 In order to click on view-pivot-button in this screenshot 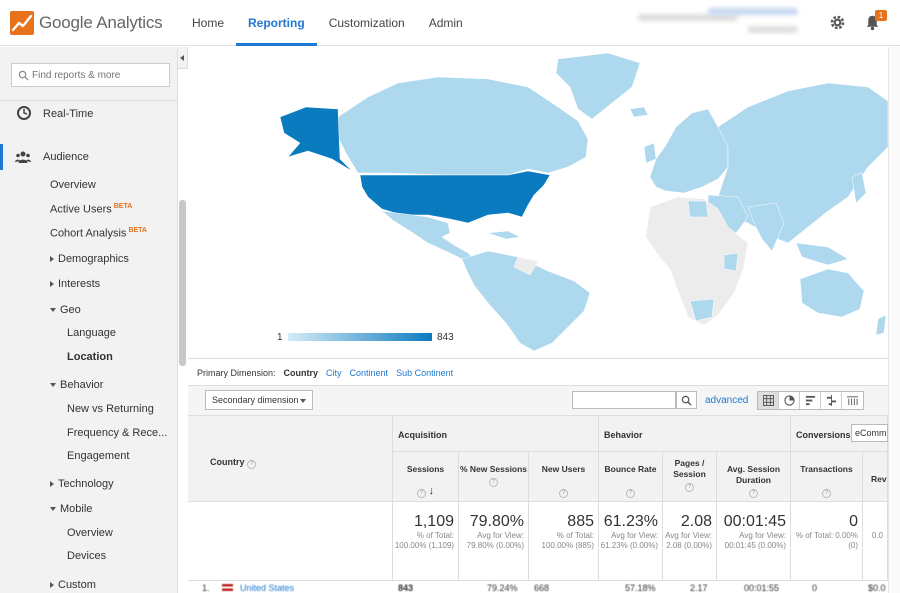, I will do `click(852, 400)`.